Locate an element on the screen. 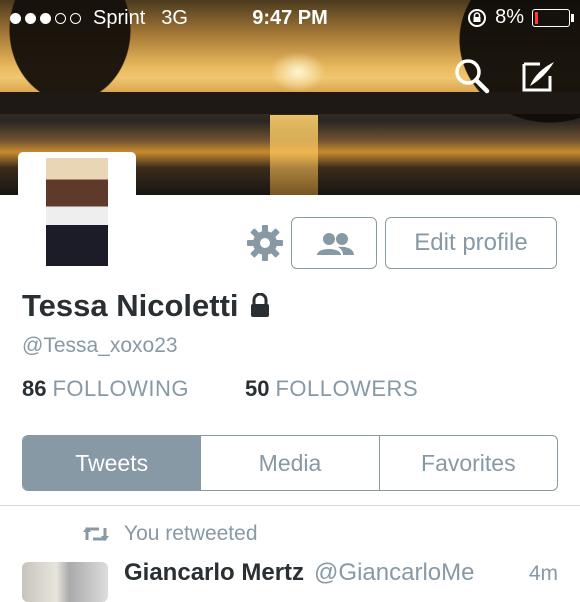 This screenshot has width=580, height=602. profile-name-row: Tessa Nicoletti is located at coordinates (146, 306).